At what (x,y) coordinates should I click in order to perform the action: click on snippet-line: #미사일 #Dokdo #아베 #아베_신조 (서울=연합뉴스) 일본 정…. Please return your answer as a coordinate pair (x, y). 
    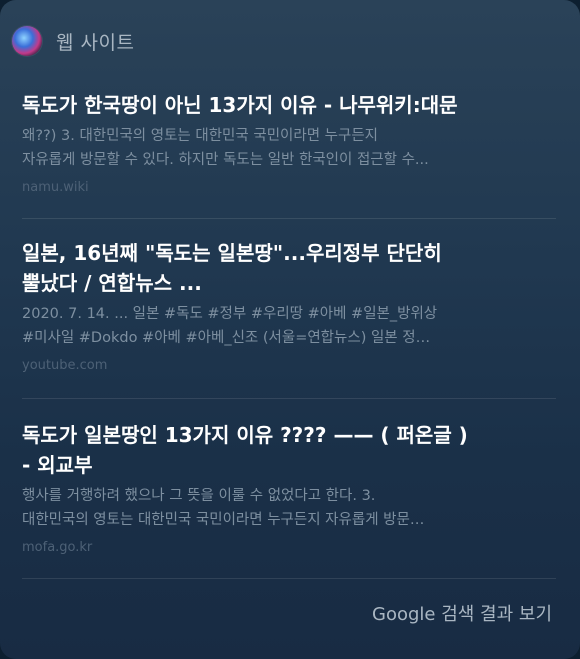
    Looking at the image, I should click on (226, 338).